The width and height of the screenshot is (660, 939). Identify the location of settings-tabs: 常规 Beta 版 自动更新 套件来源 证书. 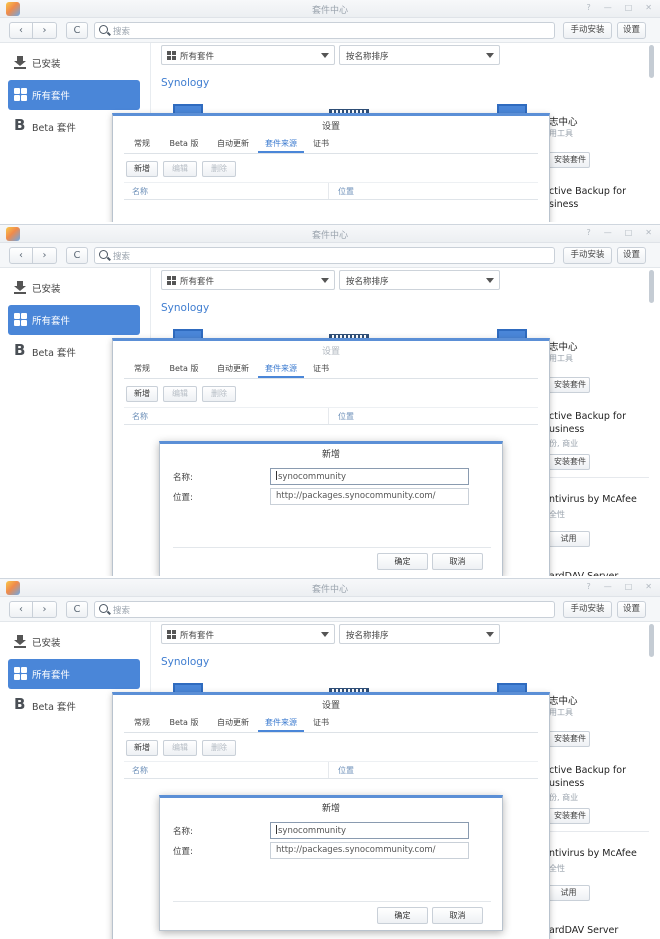
(231, 723).